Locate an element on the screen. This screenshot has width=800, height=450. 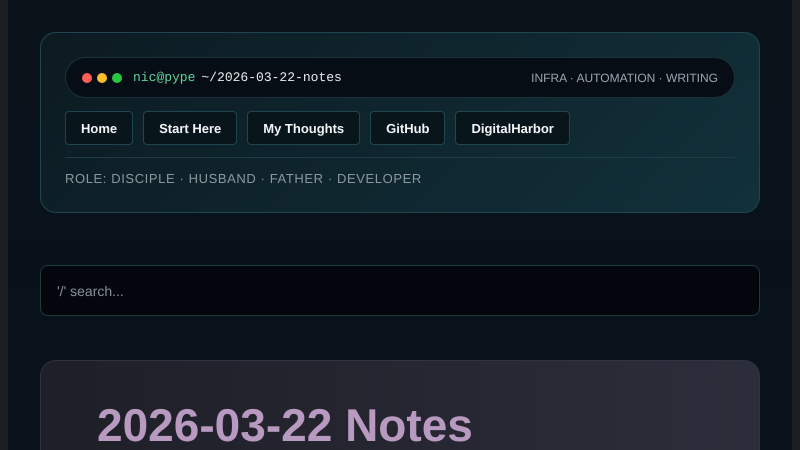
nav-button: DigitalHarbor is located at coordinates (512, 128).